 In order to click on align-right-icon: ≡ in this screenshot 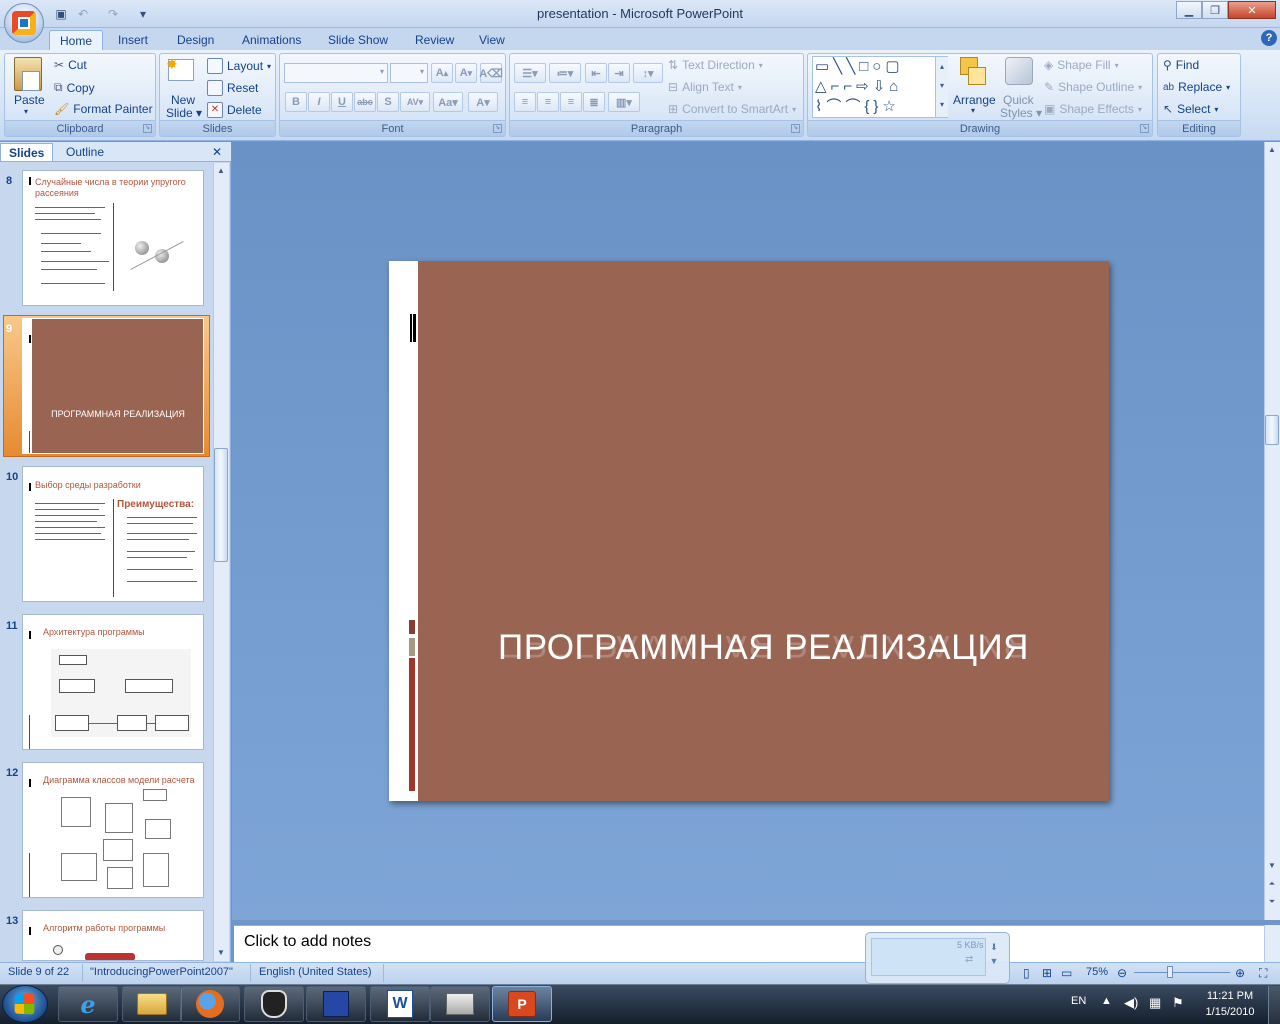, I will do `click(571, 102)`.